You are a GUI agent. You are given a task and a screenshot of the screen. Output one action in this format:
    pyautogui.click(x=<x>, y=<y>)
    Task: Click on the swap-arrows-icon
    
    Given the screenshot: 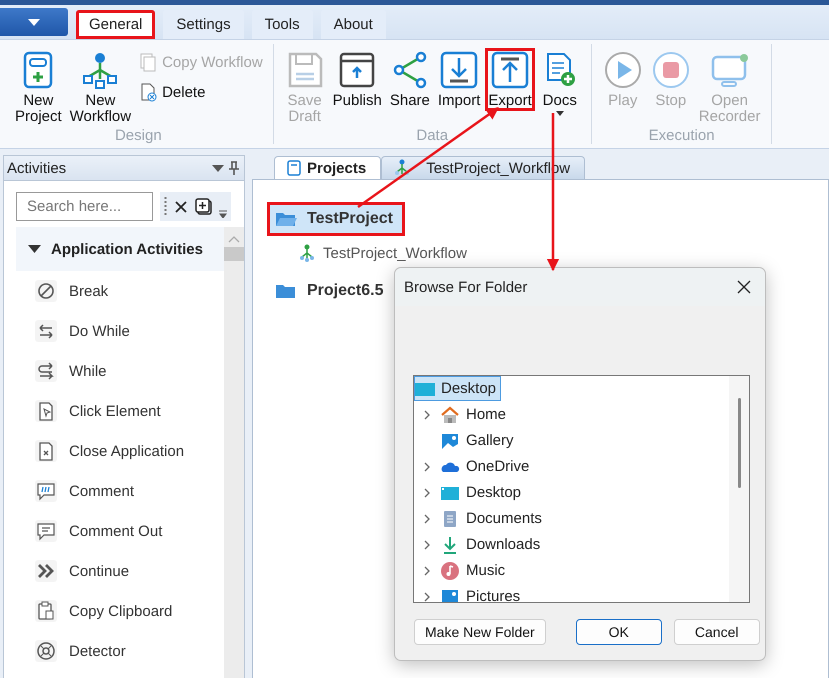 What is the action you would take?
    pyautogui.click(x=46, y=331)
    